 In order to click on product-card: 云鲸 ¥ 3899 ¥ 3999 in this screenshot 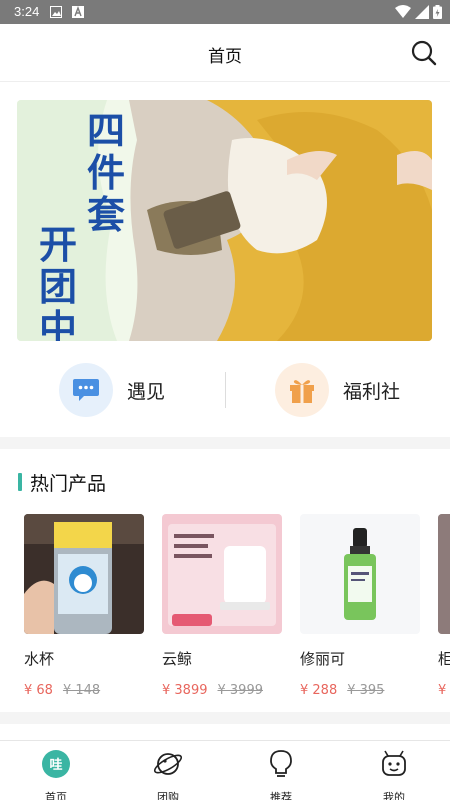, I will do `click(223, 606)`.